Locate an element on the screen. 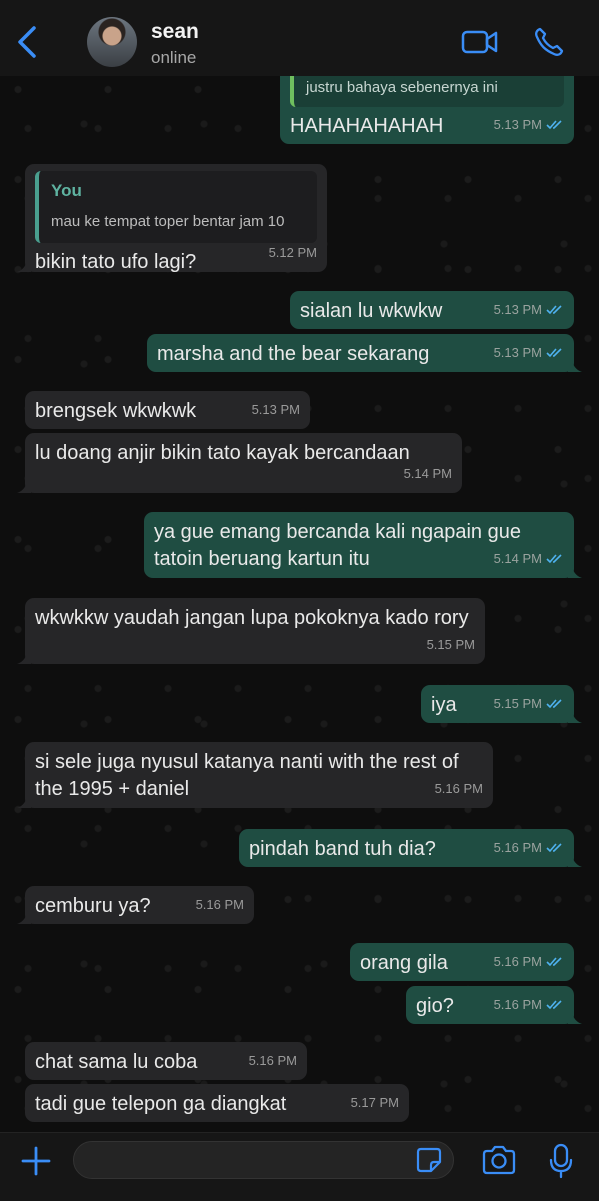  quoted-message: justru bahaya sebenernya ini is located at coordinates (427, 91).